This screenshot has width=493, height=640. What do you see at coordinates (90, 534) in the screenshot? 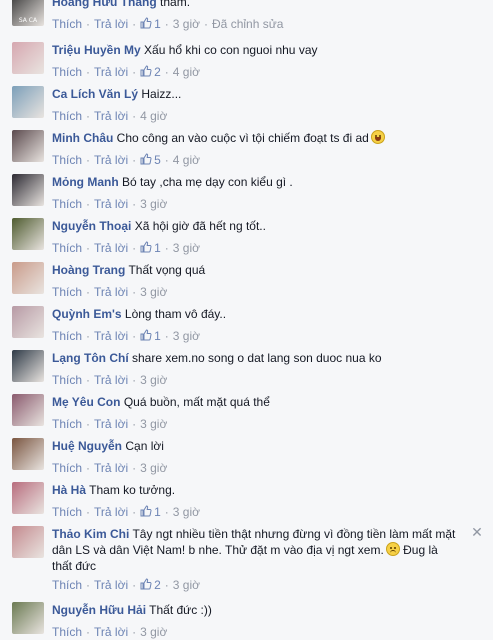
I see `commenter-name: Thảo Kim Chi` at bounding box center [90, 534].